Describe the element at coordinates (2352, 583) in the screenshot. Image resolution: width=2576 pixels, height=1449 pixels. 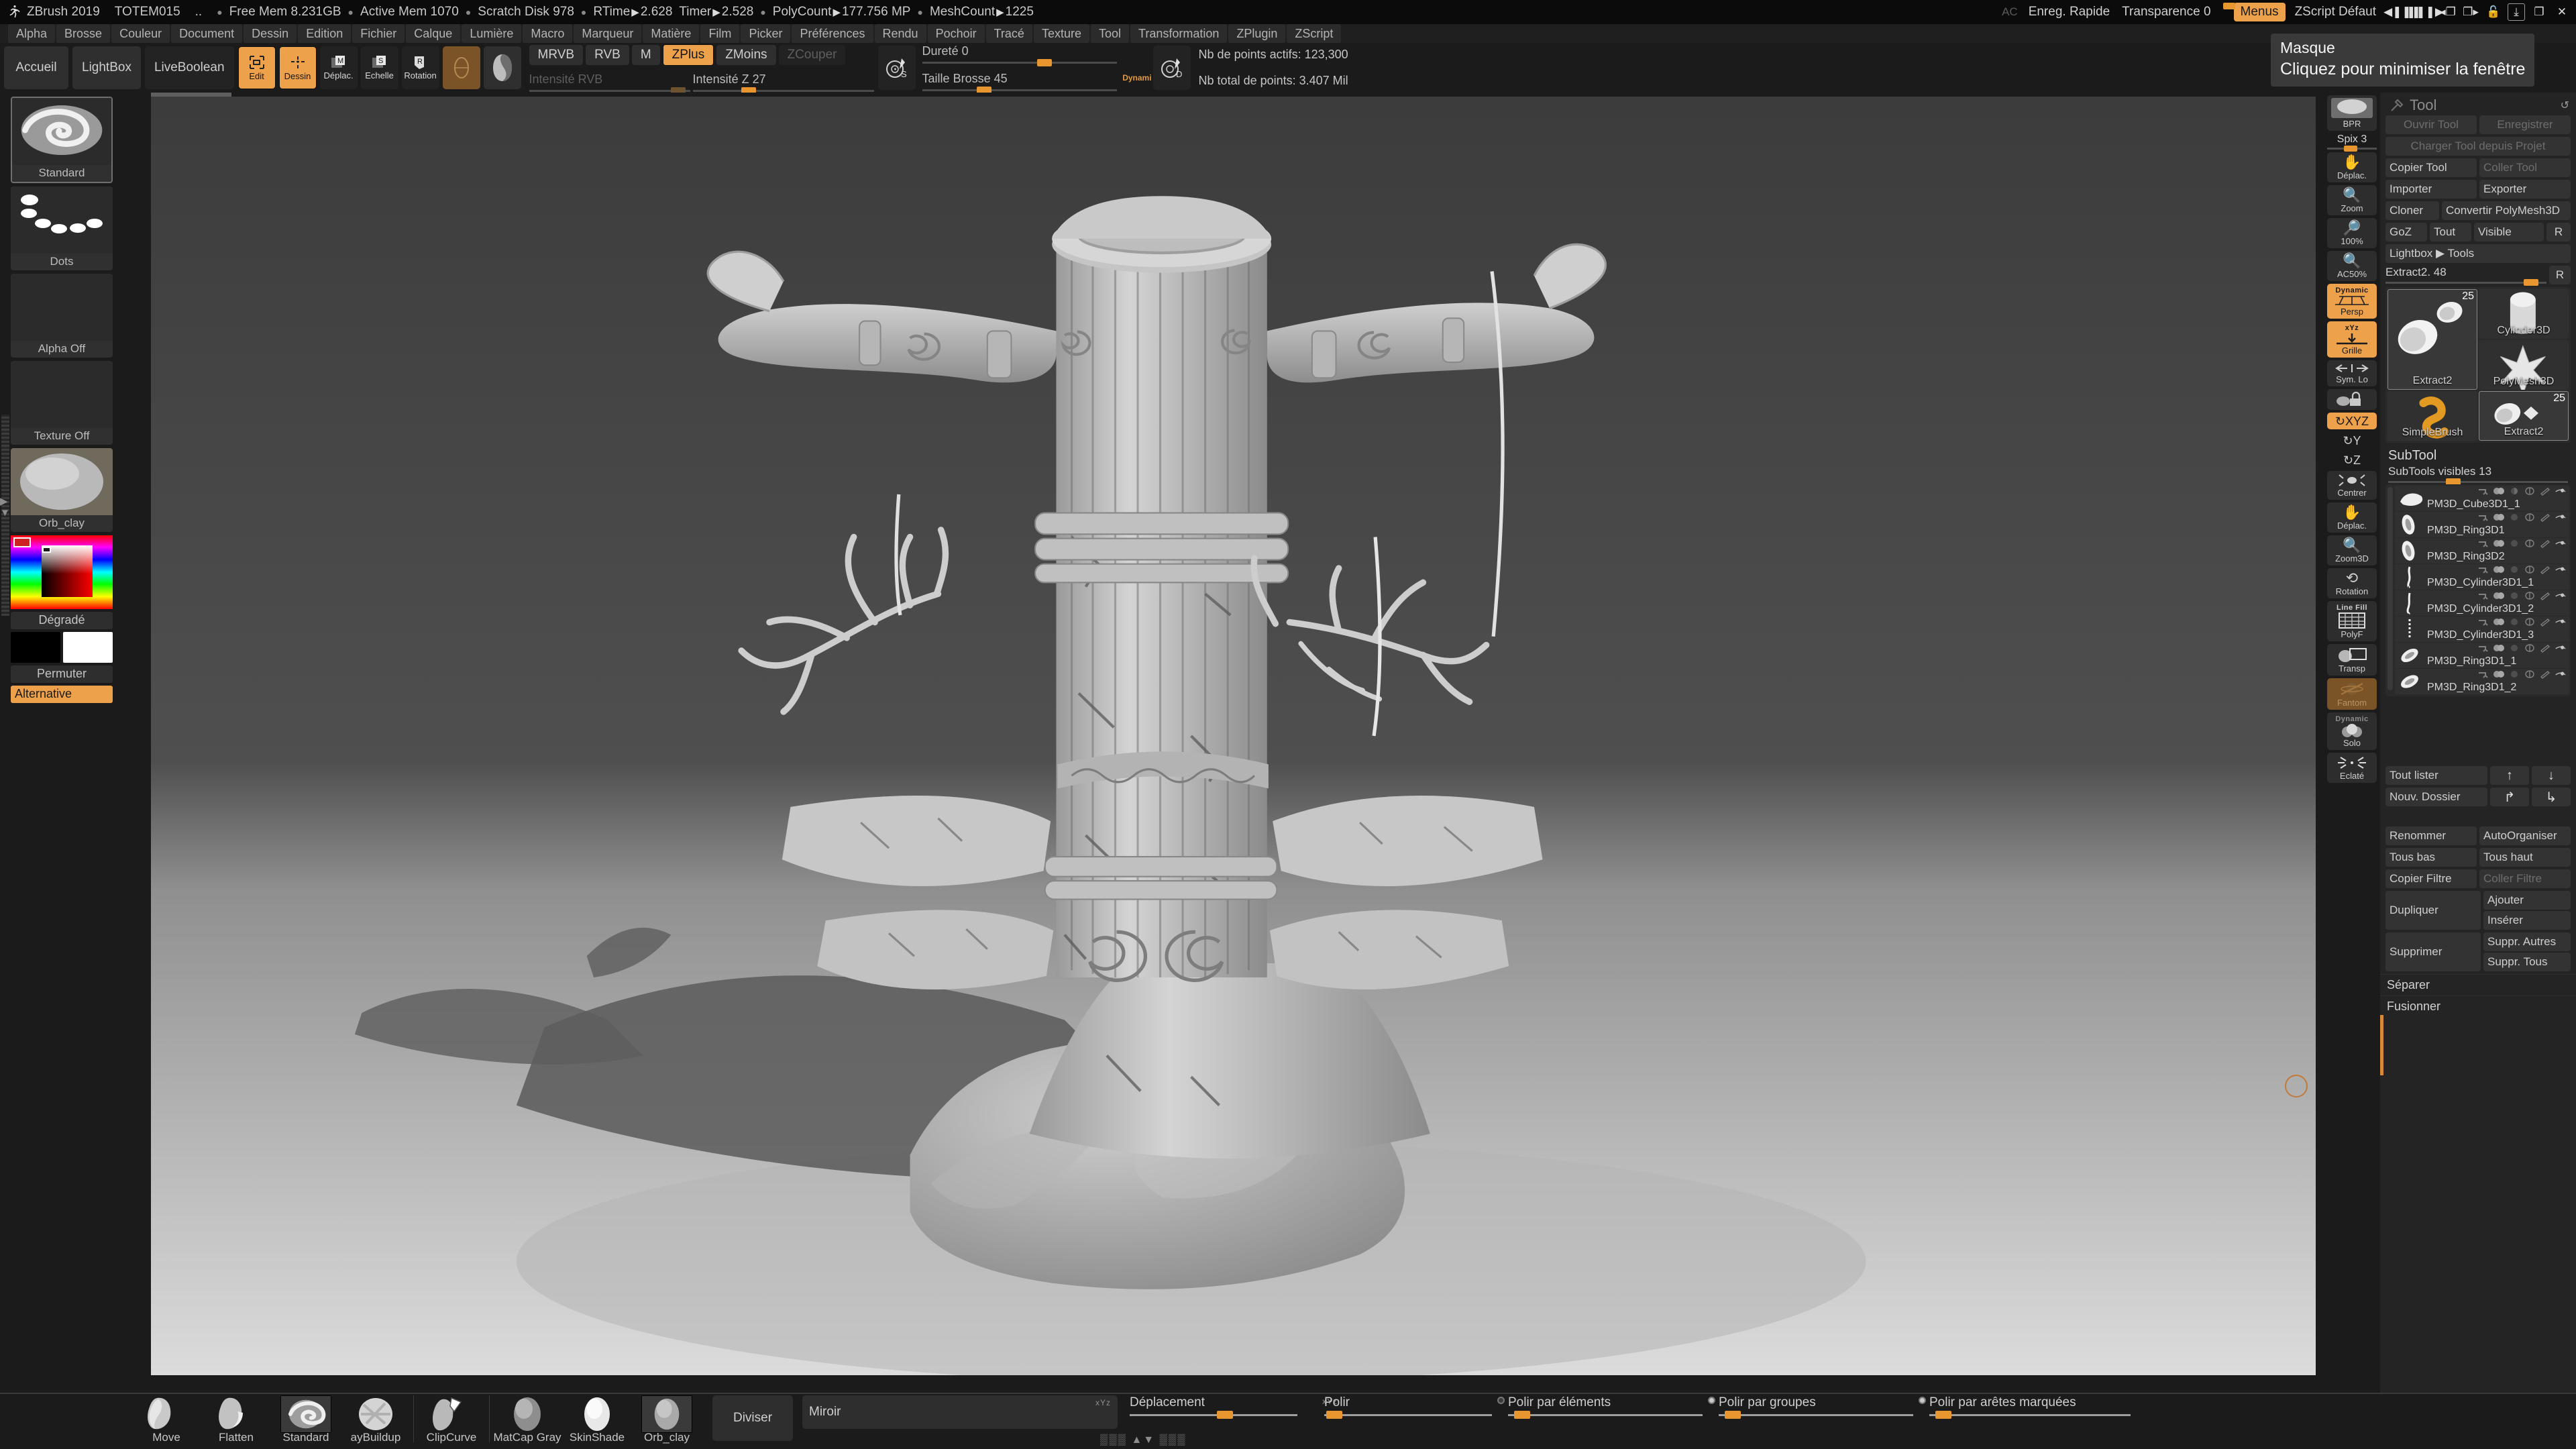
I see `rotation3d-button: ⟲ Rotation` at that location.